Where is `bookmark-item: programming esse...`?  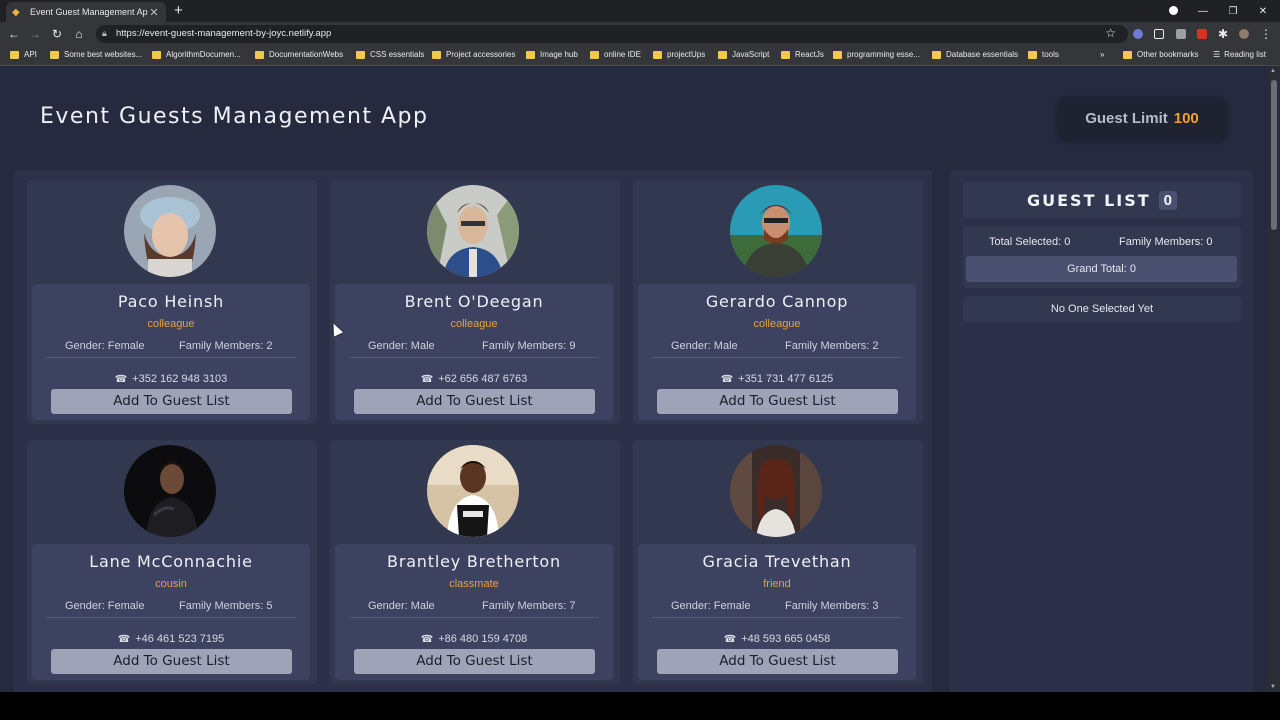
bookmark-item: programming esse... is located at coordinates (876, 54).